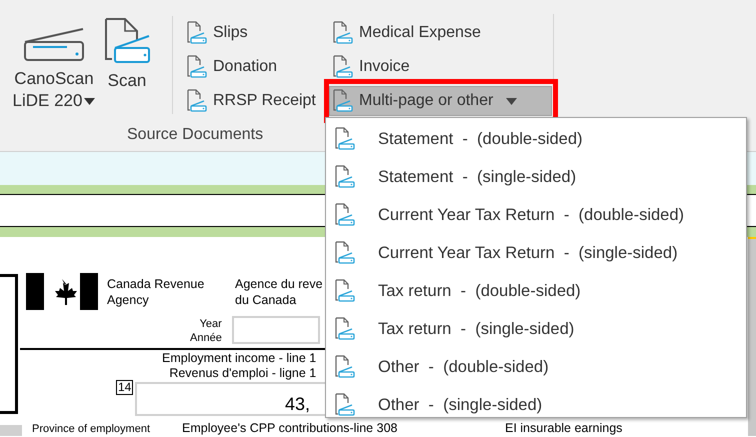 This screenshot has width=756, height=437. I want to click on menu-item: Current Year Tax Return - (double-sided), so click(536, 215).